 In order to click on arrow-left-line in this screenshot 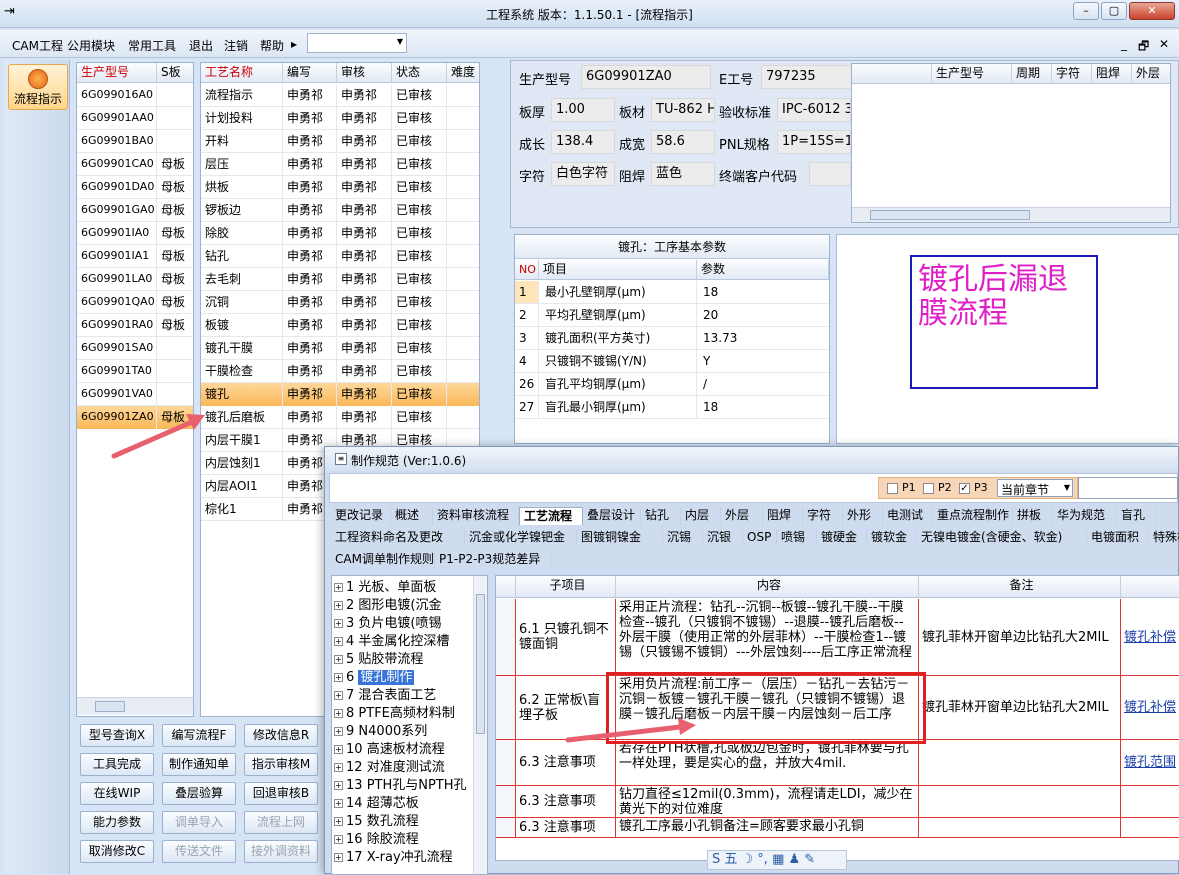, I will do `click(153, 439)`.